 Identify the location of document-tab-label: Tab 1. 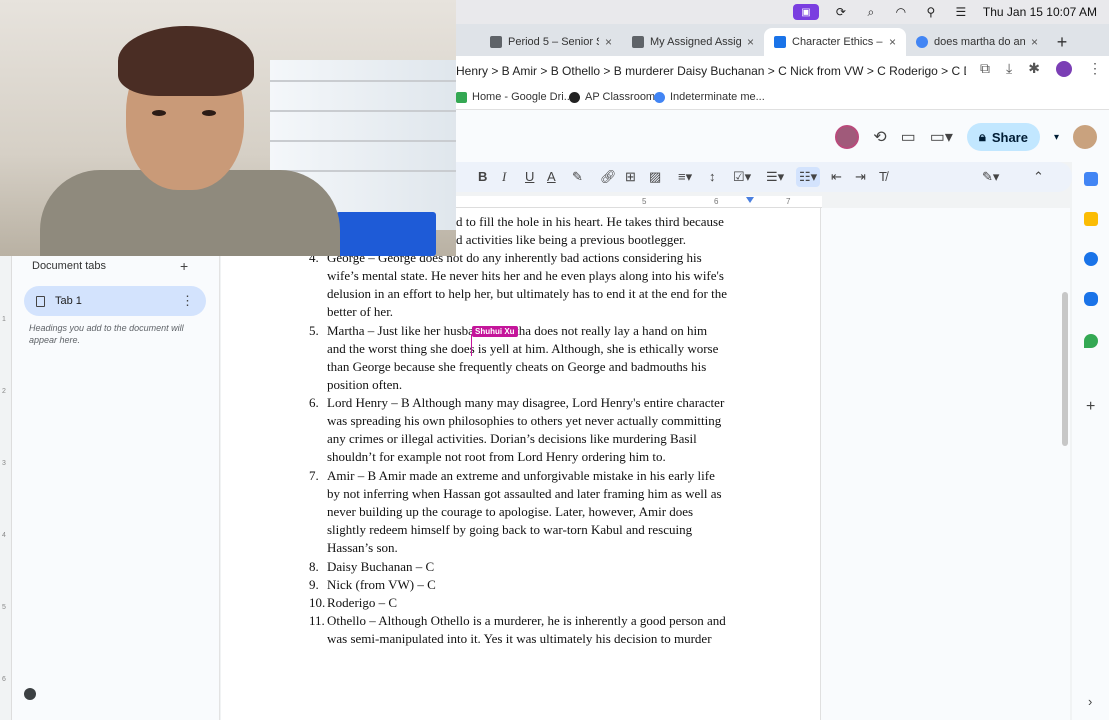
(68, 301).